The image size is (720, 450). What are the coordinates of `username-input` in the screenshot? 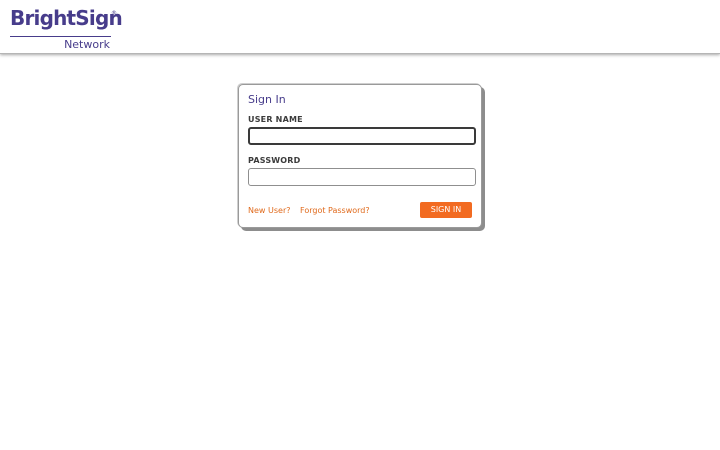 It's located at (362, 136).